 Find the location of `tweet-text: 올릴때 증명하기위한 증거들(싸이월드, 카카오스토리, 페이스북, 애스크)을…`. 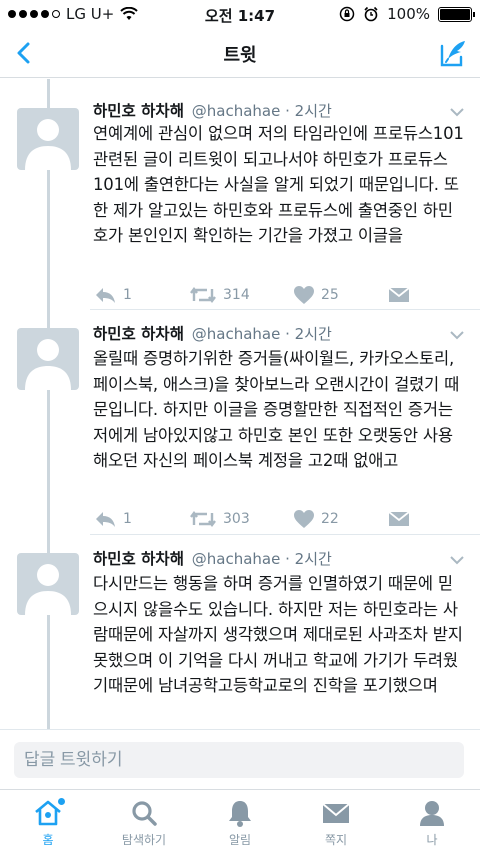

tweet-text: 올릴때 증명하기위한 증거들(싸이월드, 카카오스토리, 페이스북, 애스크)을… is located at coordinates (276, 409).